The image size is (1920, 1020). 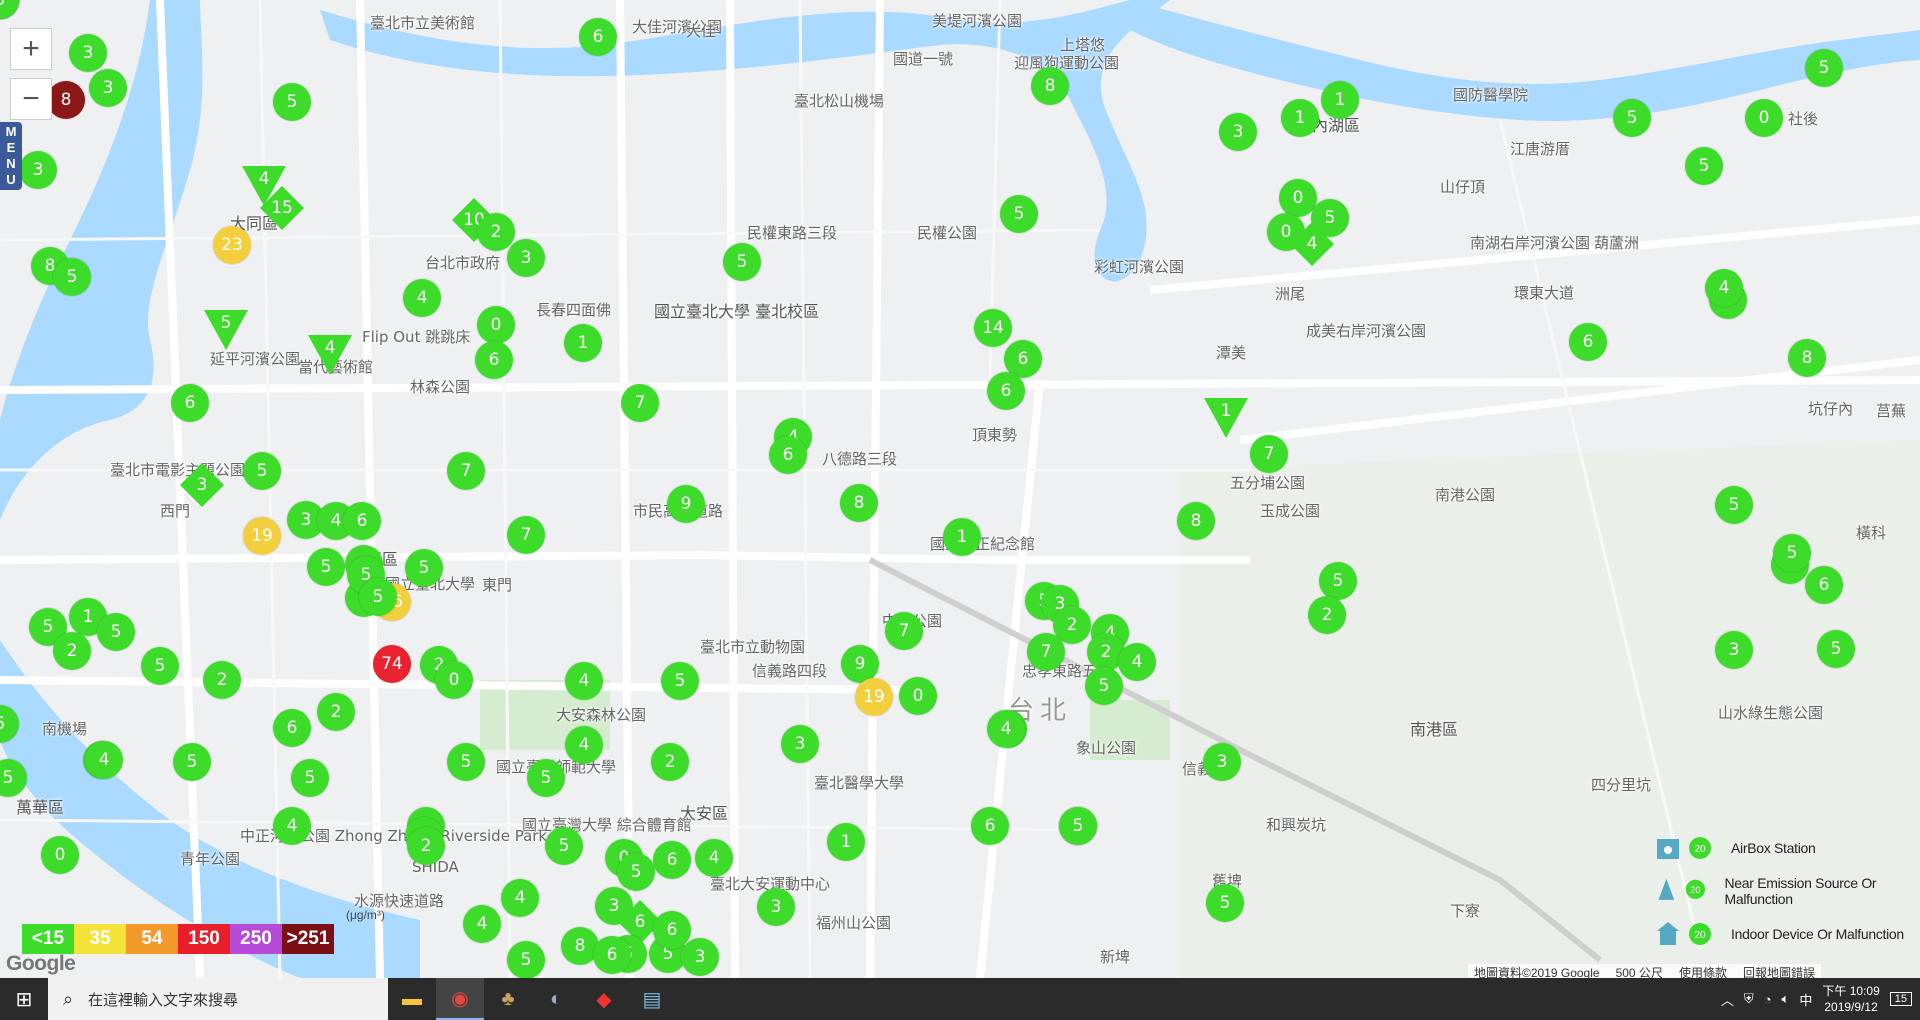 I want to click on airbox-marker: 23, so click(x=232, y=245).